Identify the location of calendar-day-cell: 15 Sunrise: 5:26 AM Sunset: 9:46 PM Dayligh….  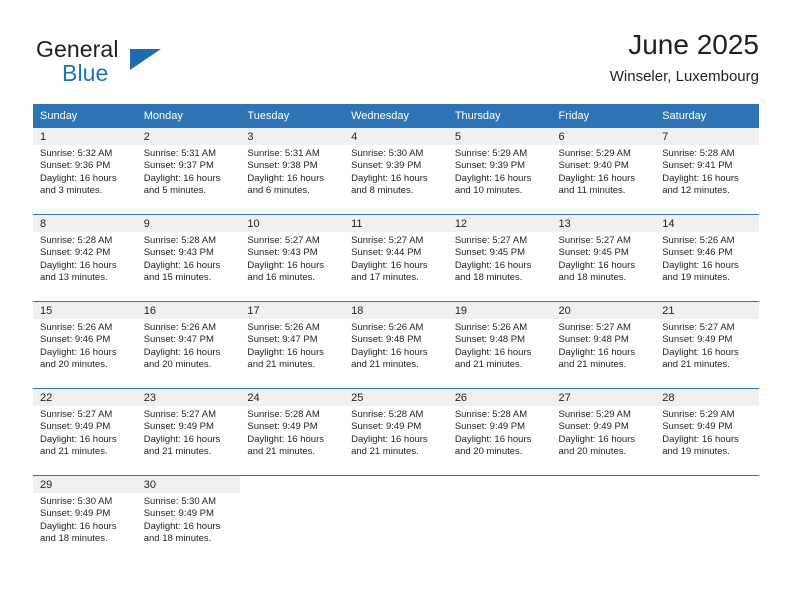
(85, 345).